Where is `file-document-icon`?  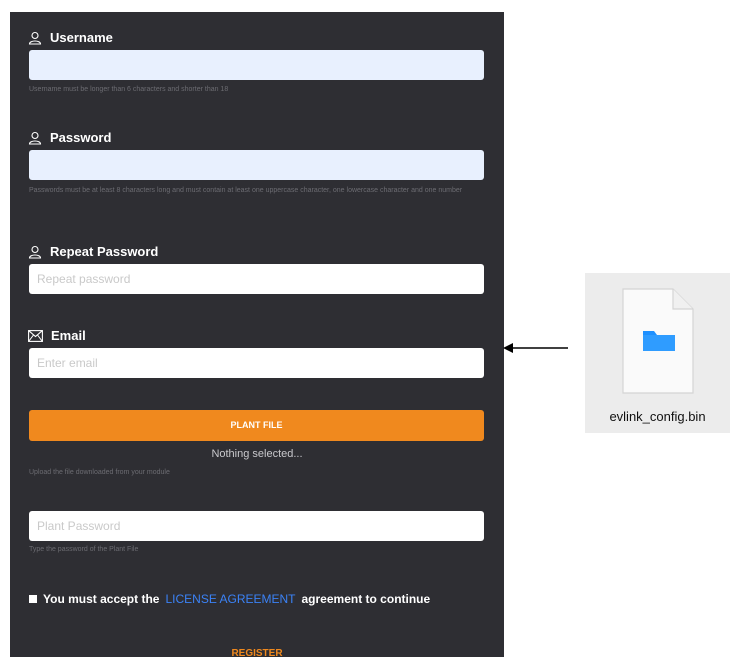
file-document-icon is located at coordinates (658, 341).